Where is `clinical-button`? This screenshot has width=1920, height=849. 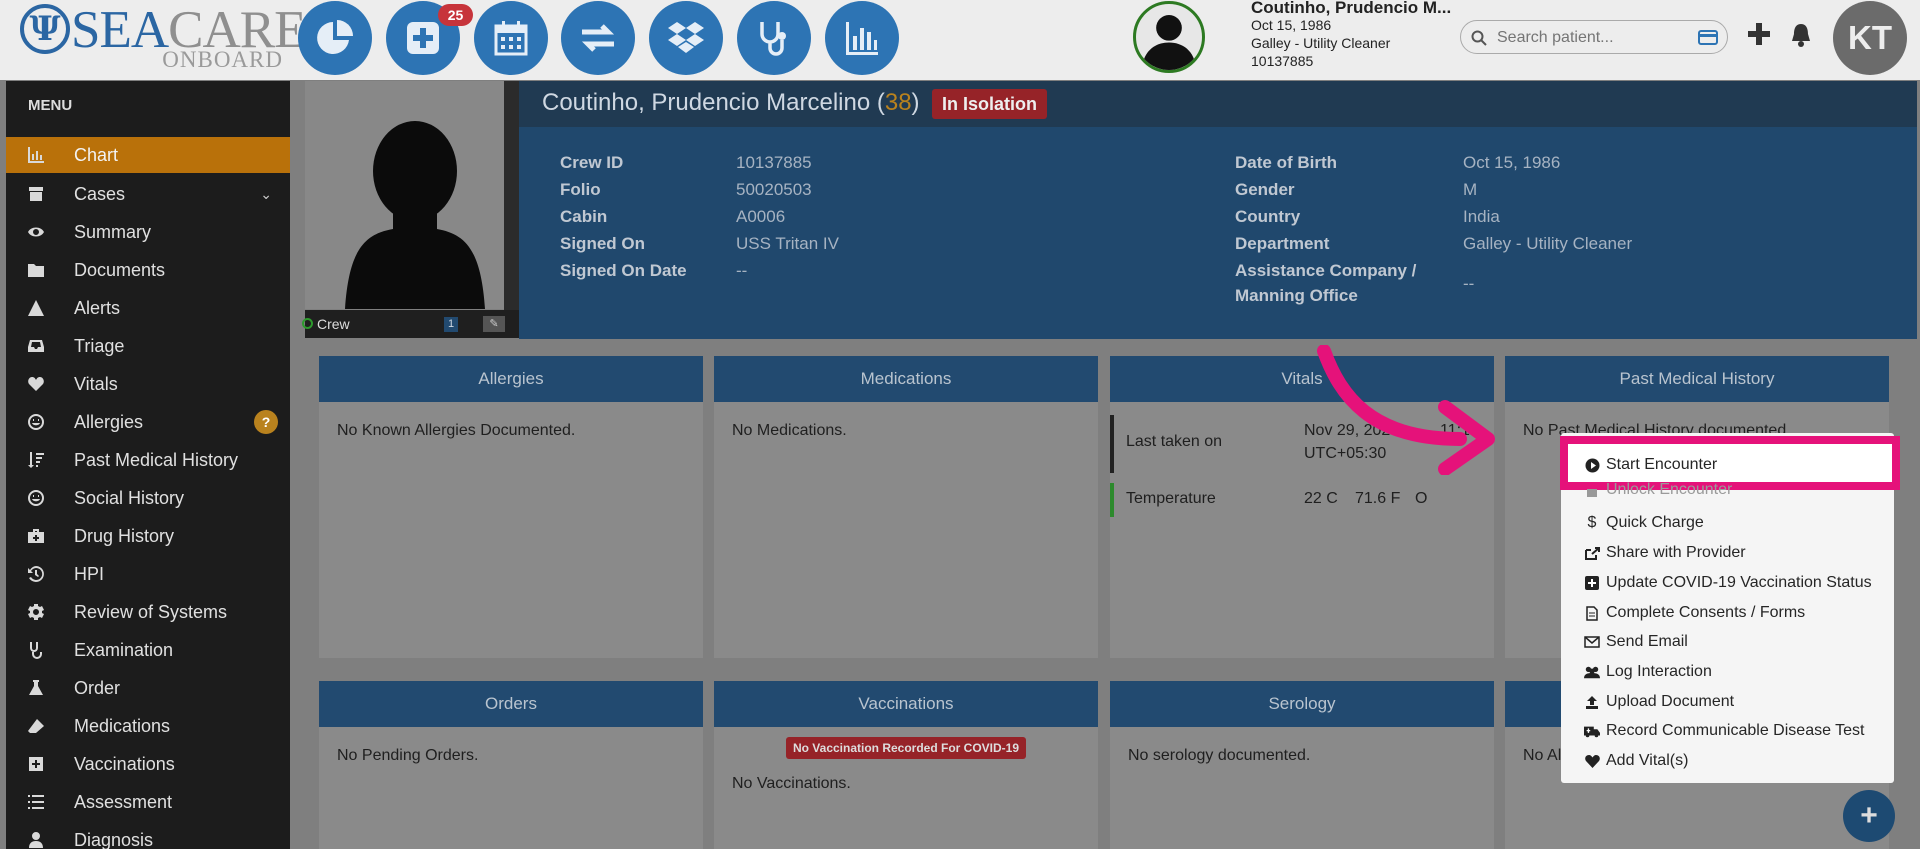
clinical-button is located at coordinates (774, 38).